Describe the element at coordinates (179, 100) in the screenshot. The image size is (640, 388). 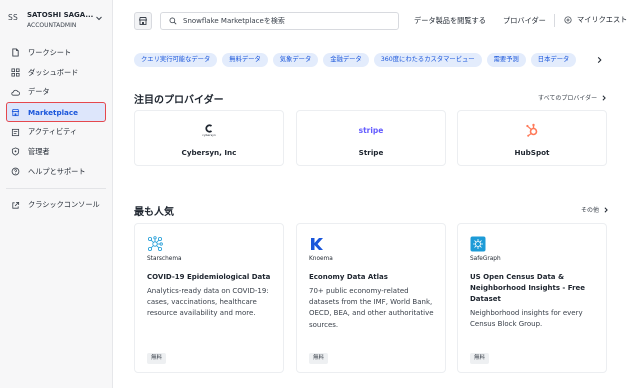
I see `featured-providers-title: 注目のプロバイダー` at that location.